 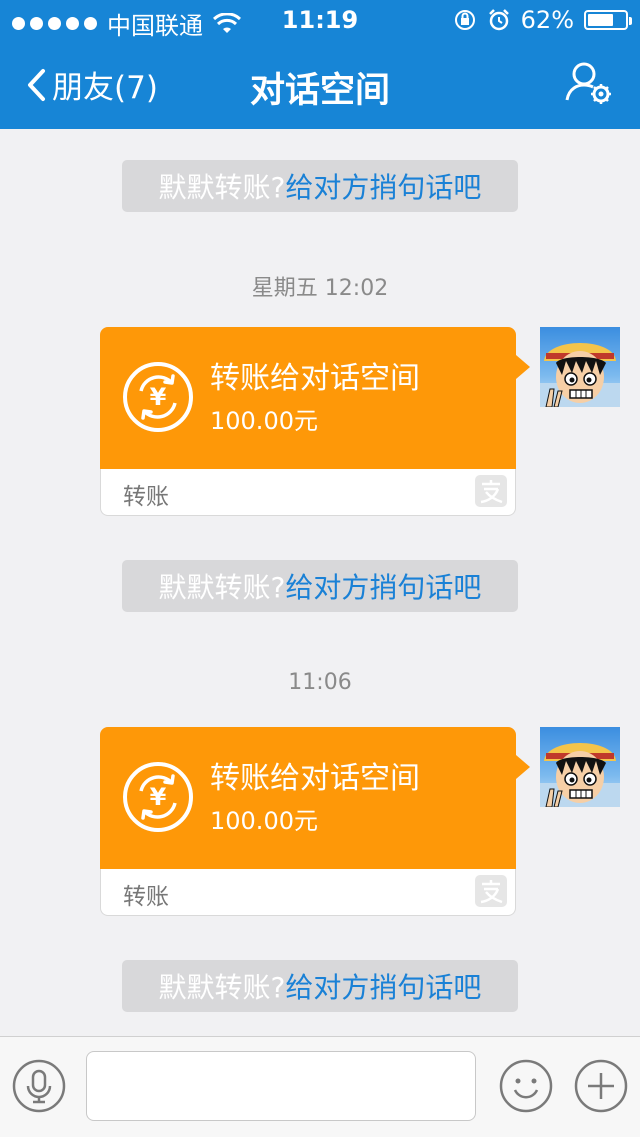 I want to click on alarm-icon, so click(x=498, y=20).